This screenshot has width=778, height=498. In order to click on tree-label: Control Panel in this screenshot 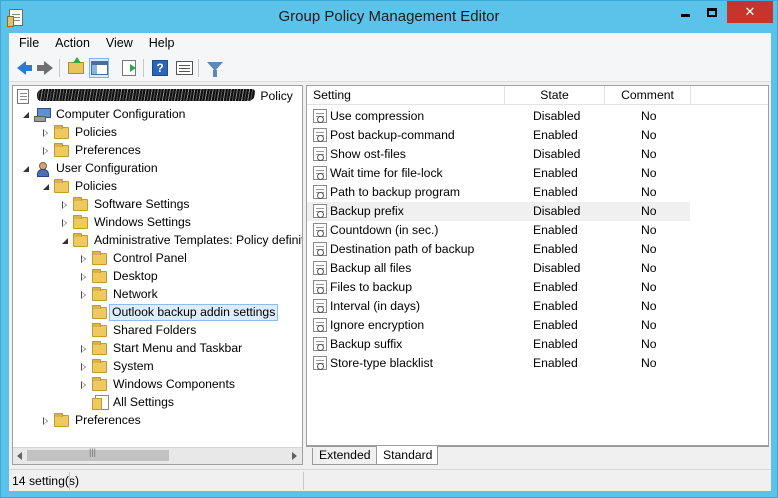, I will do `click(150, 258)`.